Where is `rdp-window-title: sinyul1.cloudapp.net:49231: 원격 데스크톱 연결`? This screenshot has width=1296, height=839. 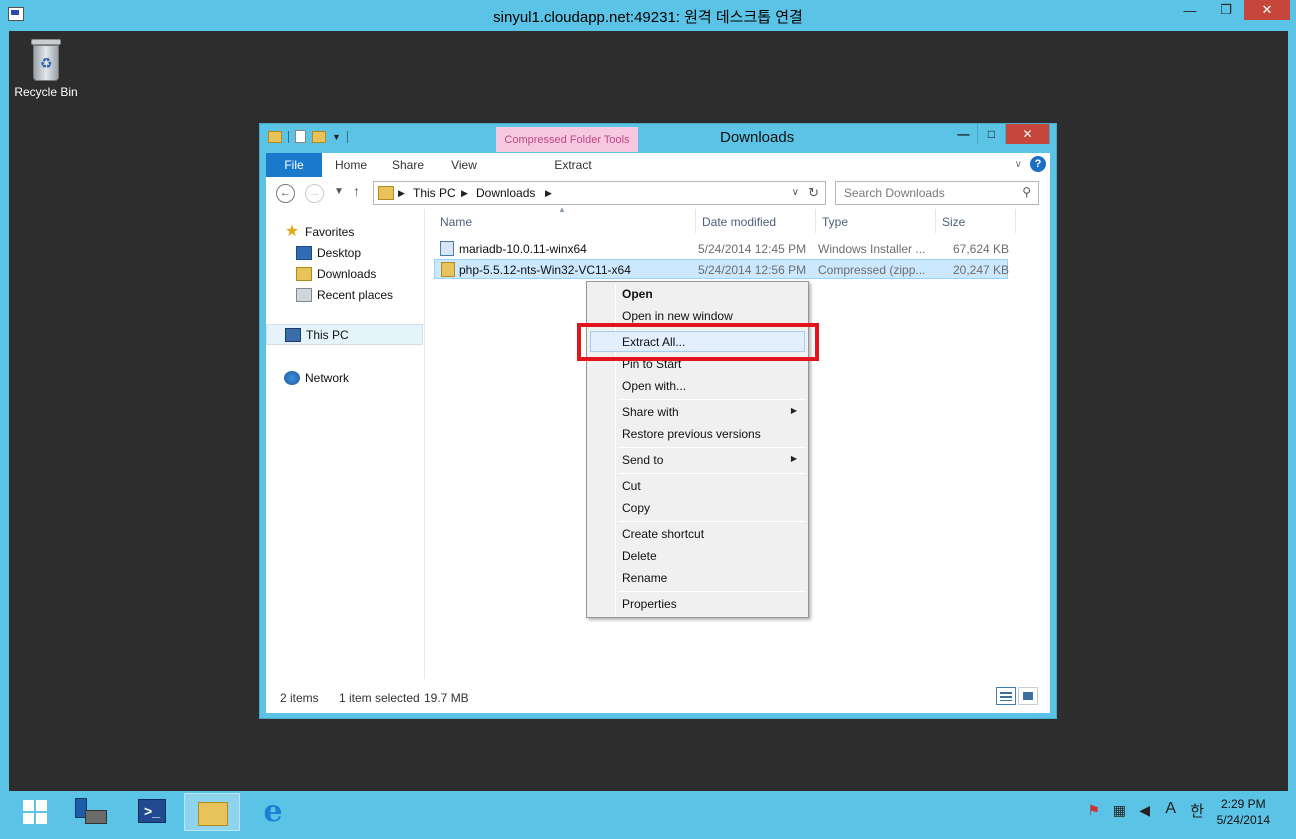
rdp-window-title: sinyul1.cloudapp.net:49231: 원격 데스크톱 연결 is located at coordinates (648, 17).